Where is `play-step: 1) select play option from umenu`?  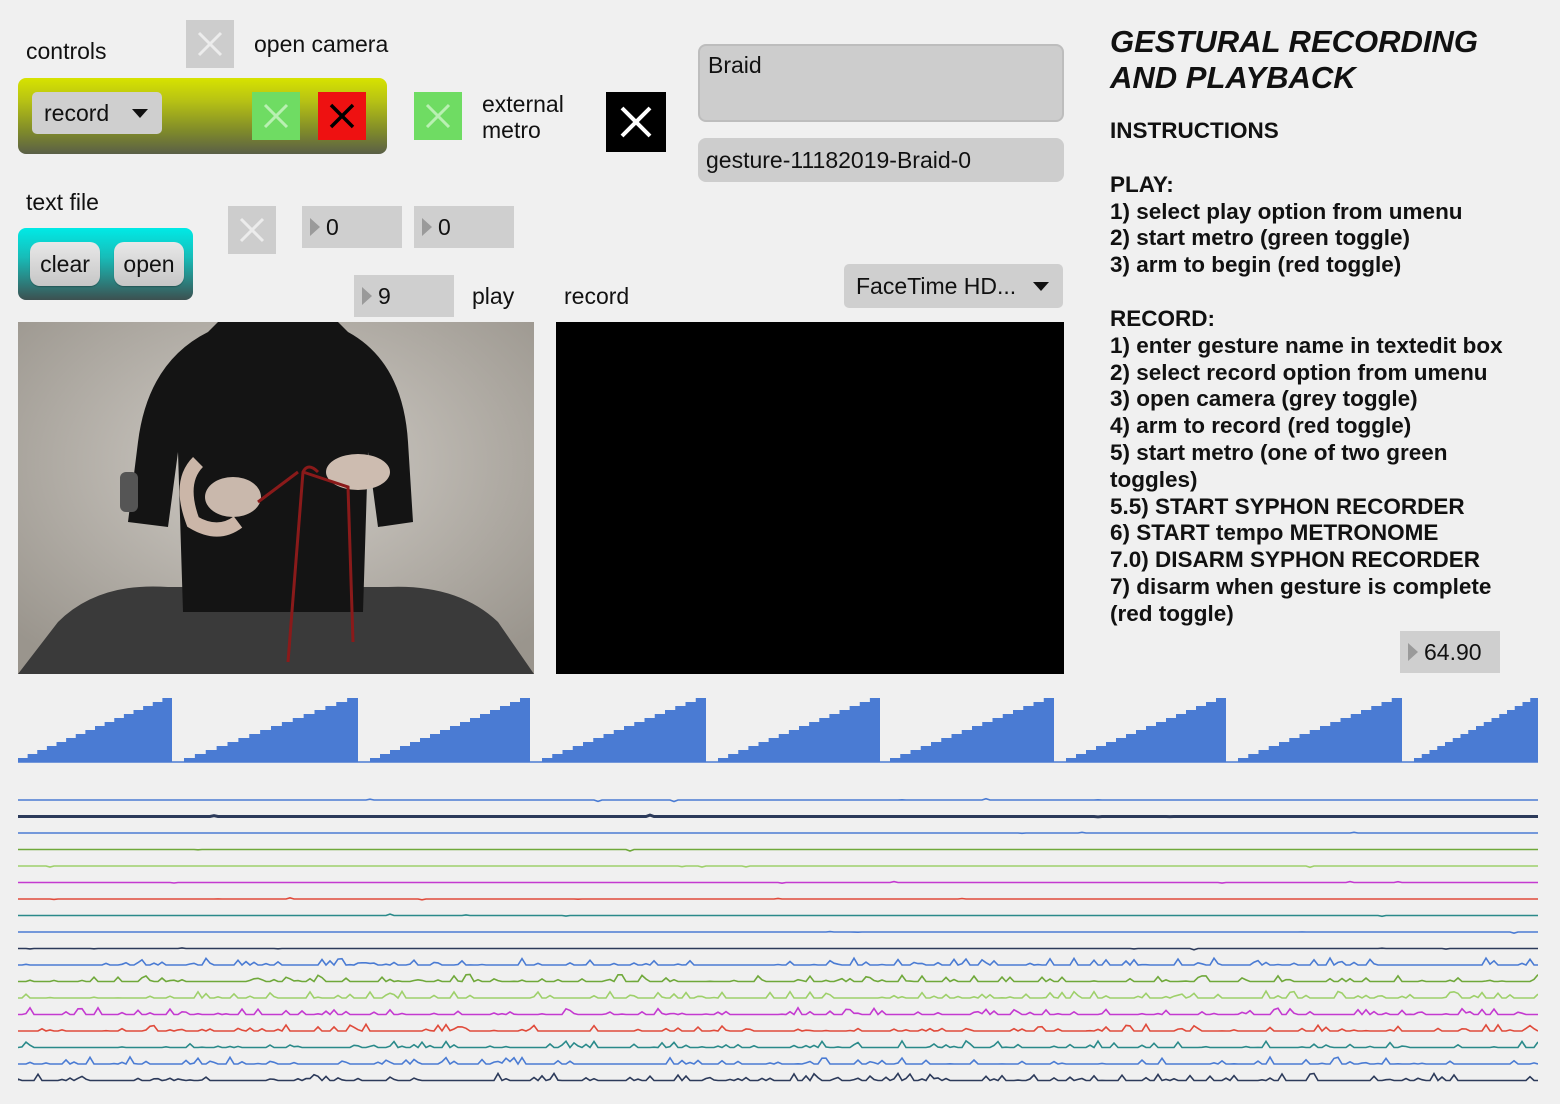 play-step: 1) select play option from umenu is located at coordinates (1286, 211).